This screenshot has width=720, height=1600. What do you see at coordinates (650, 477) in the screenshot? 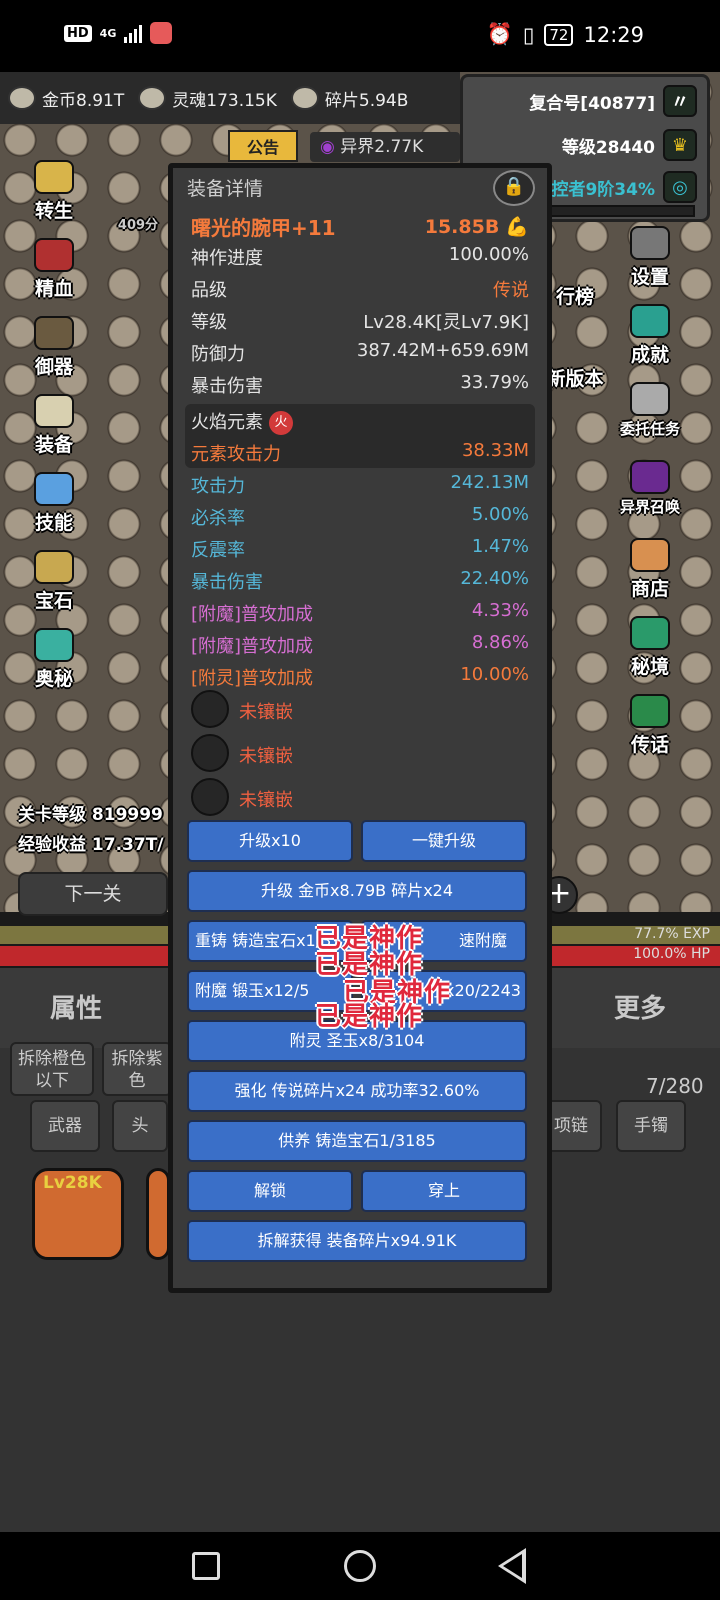
I see `portal-icon` at bounding box center [650, 477].